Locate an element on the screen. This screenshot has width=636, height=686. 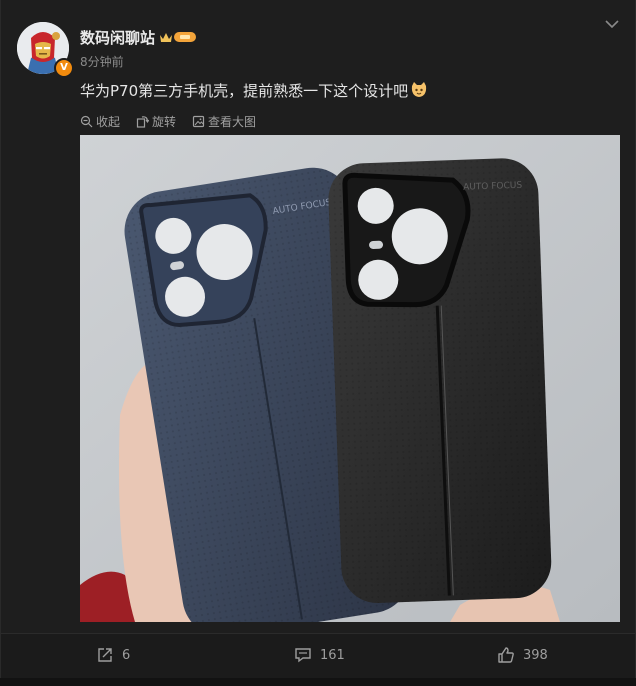
rotate-label: 旋转 is located at coordinates (164, 122).